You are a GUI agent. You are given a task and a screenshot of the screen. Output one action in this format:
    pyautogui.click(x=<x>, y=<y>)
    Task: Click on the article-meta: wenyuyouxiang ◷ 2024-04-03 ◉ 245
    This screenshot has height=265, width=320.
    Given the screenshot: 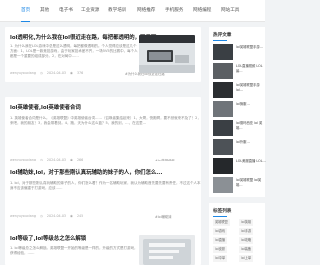 What is the action you would take?
    pyautogui.click(x=46, y=216)
    